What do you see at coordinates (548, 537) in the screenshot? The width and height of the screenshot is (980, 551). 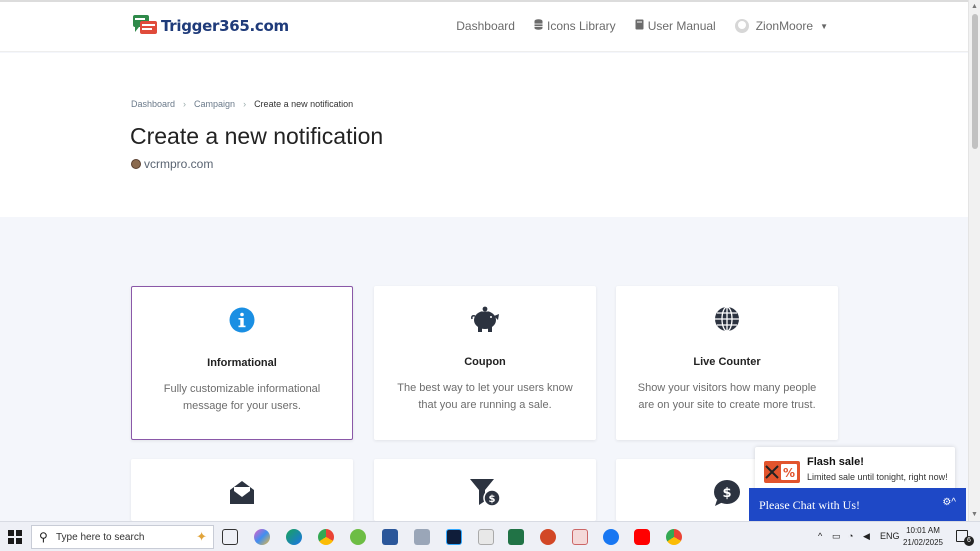 I see `powerpoint-icon` at bounding box center [548, 537].